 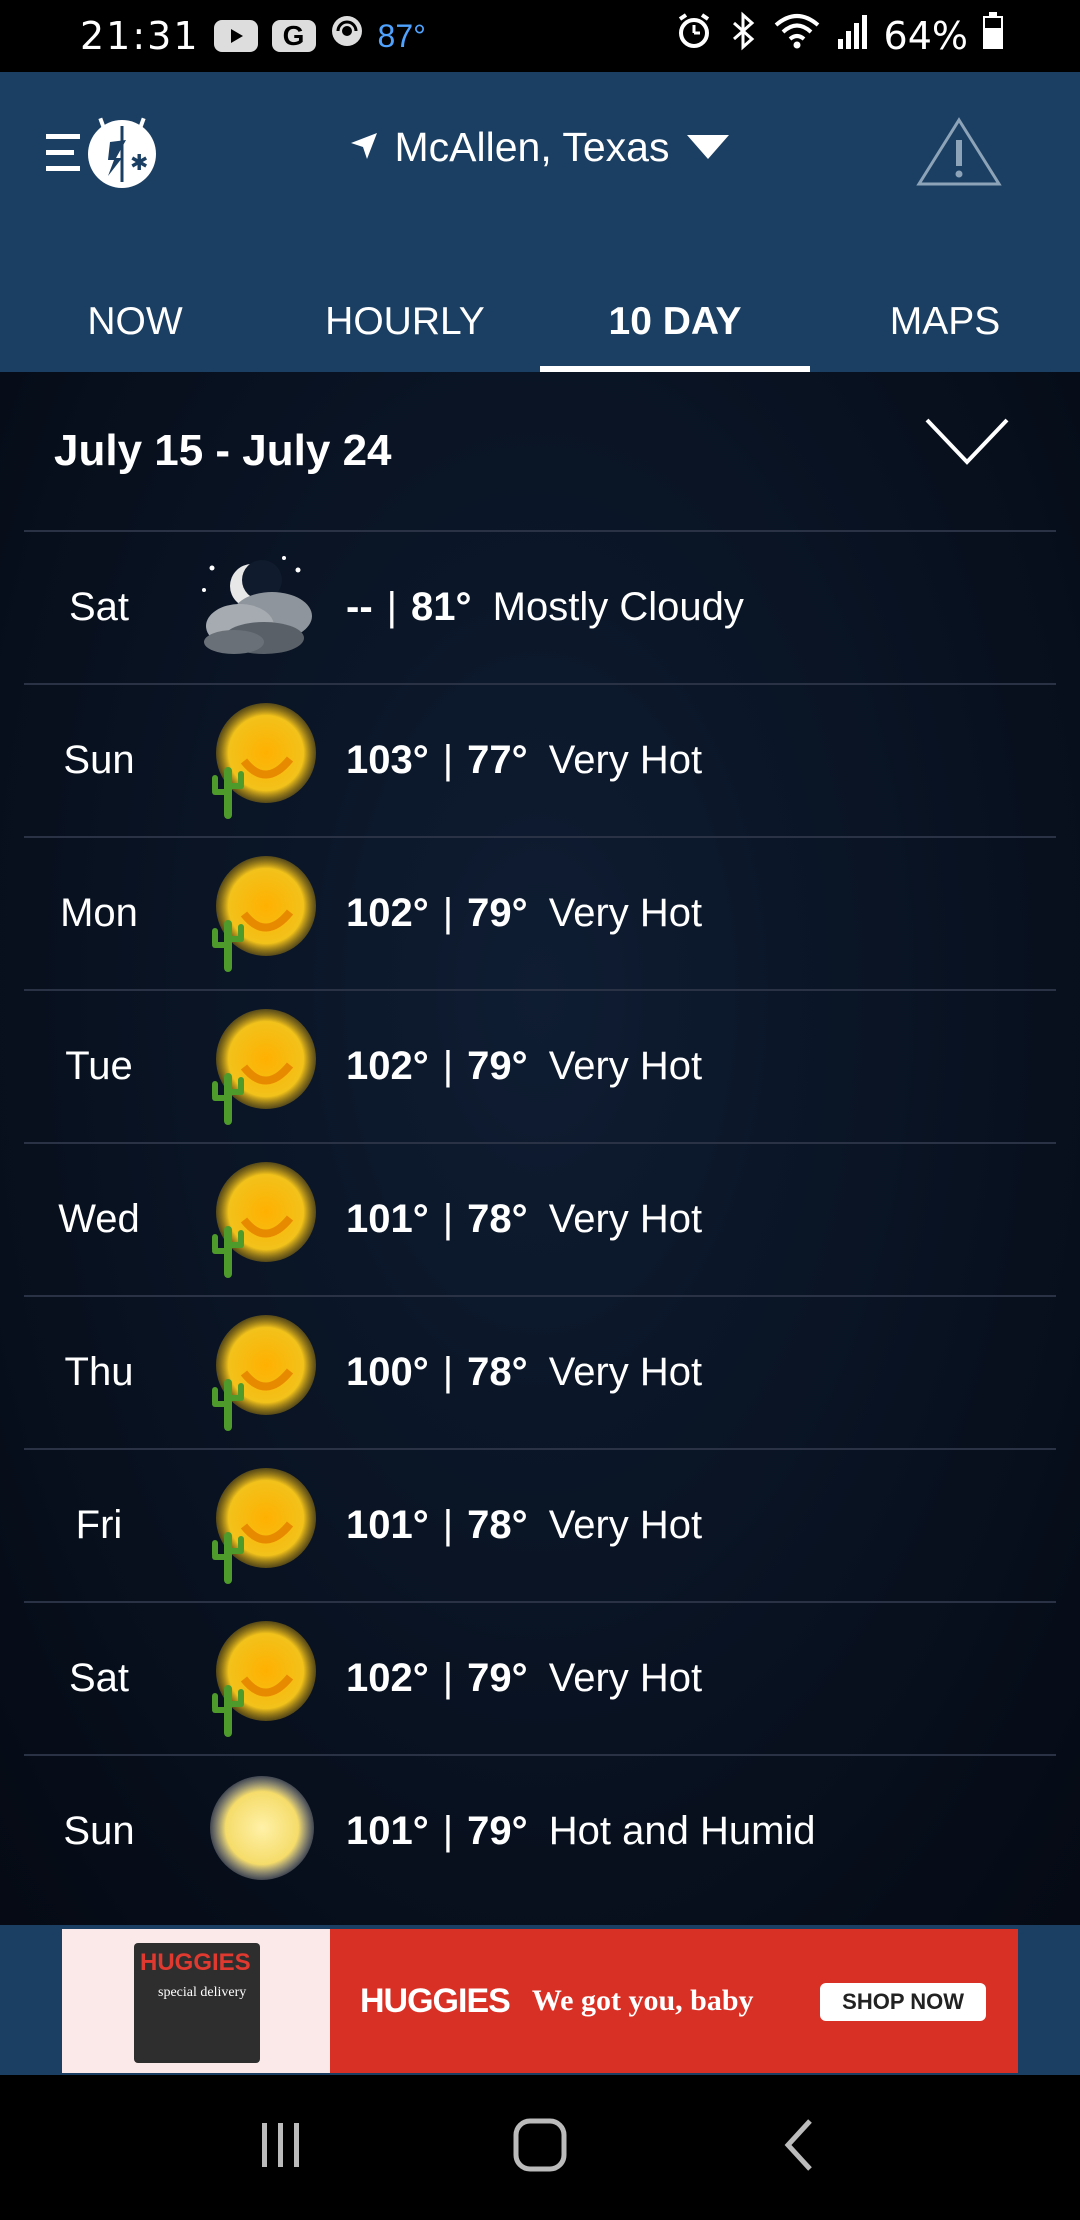 What do you see at coordinates (993, 36) in the screenshot?
I see `battery-icon` at bounding box center [993, 36].